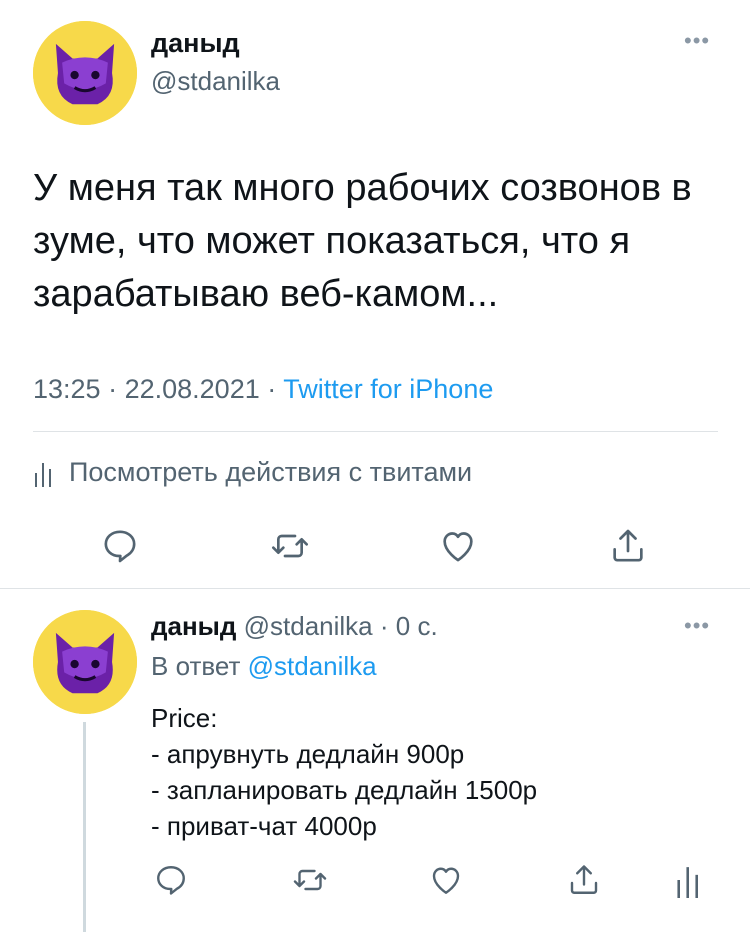  I want to click on reply-handle: @stdanilka, so click(308, 626).